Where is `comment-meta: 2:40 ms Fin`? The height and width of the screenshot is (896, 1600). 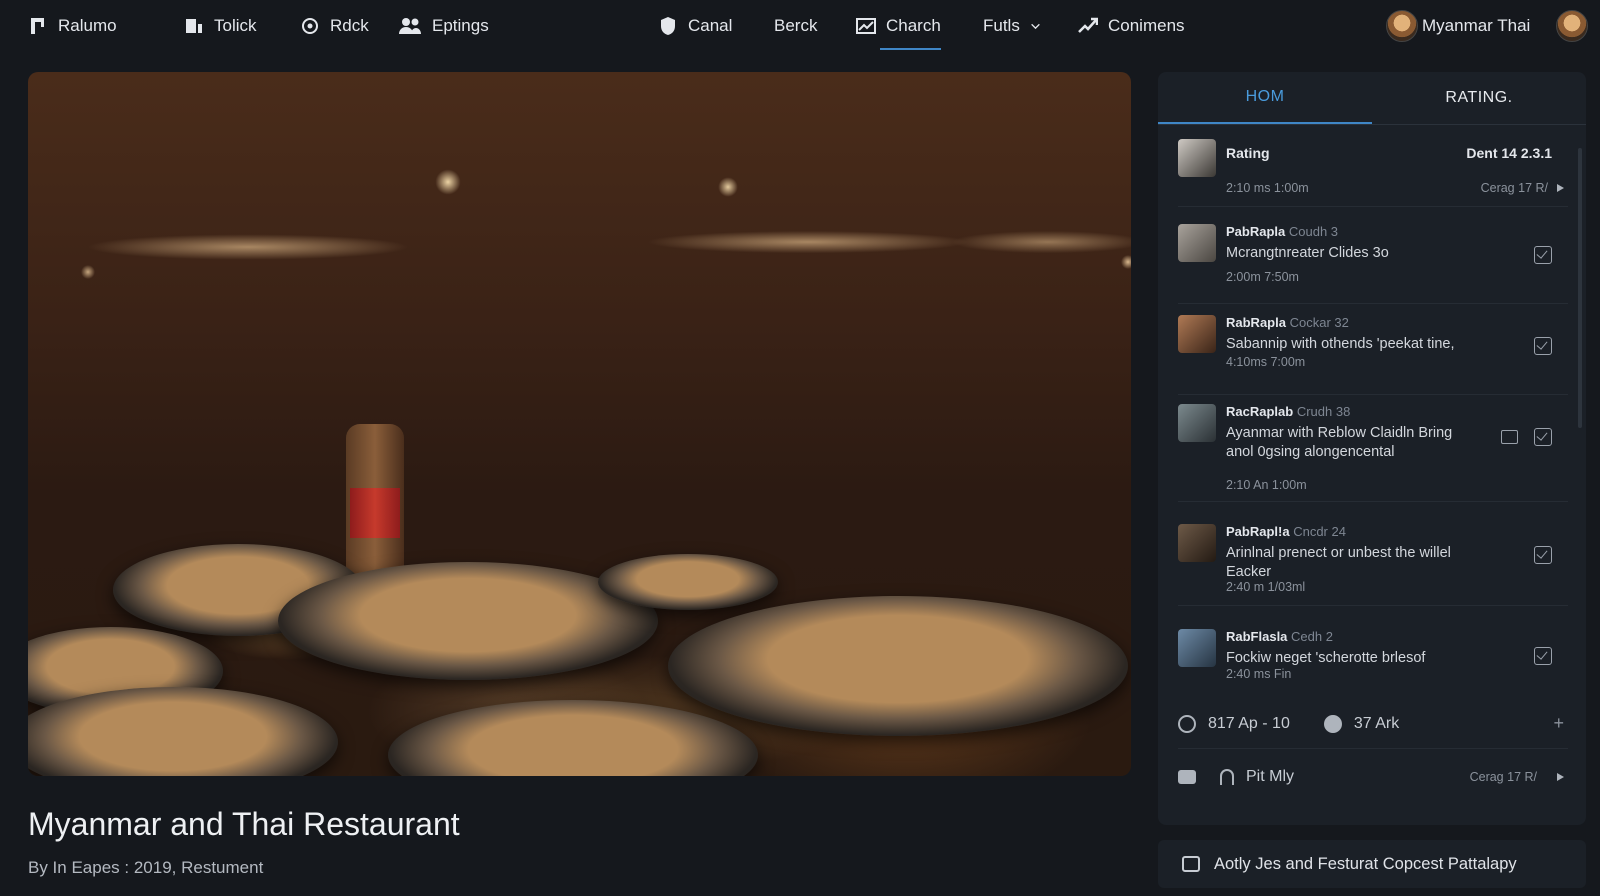
comment-meta: 2:40 ms Fin is located at coordinates (1259, 674).